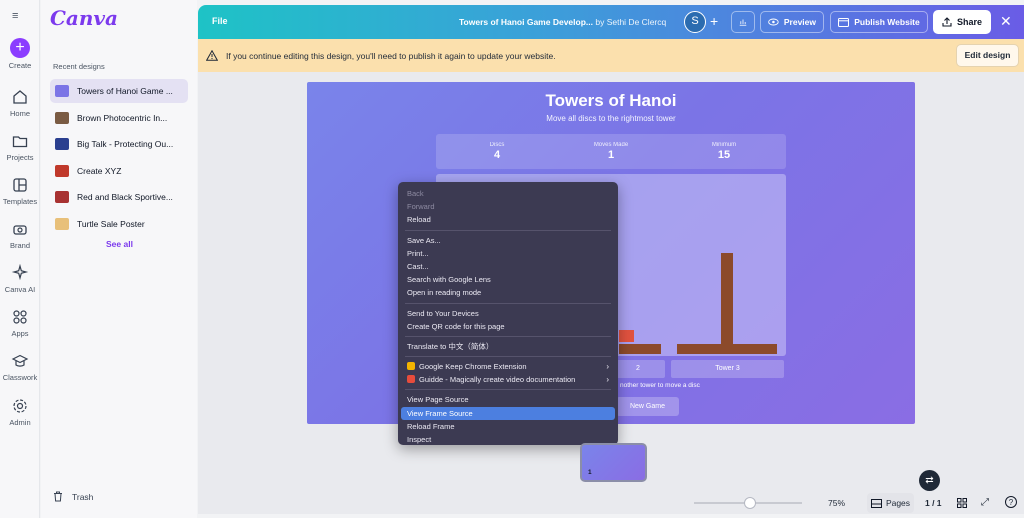  I want to click on invite-plus-icon: +, so click(714, 21).